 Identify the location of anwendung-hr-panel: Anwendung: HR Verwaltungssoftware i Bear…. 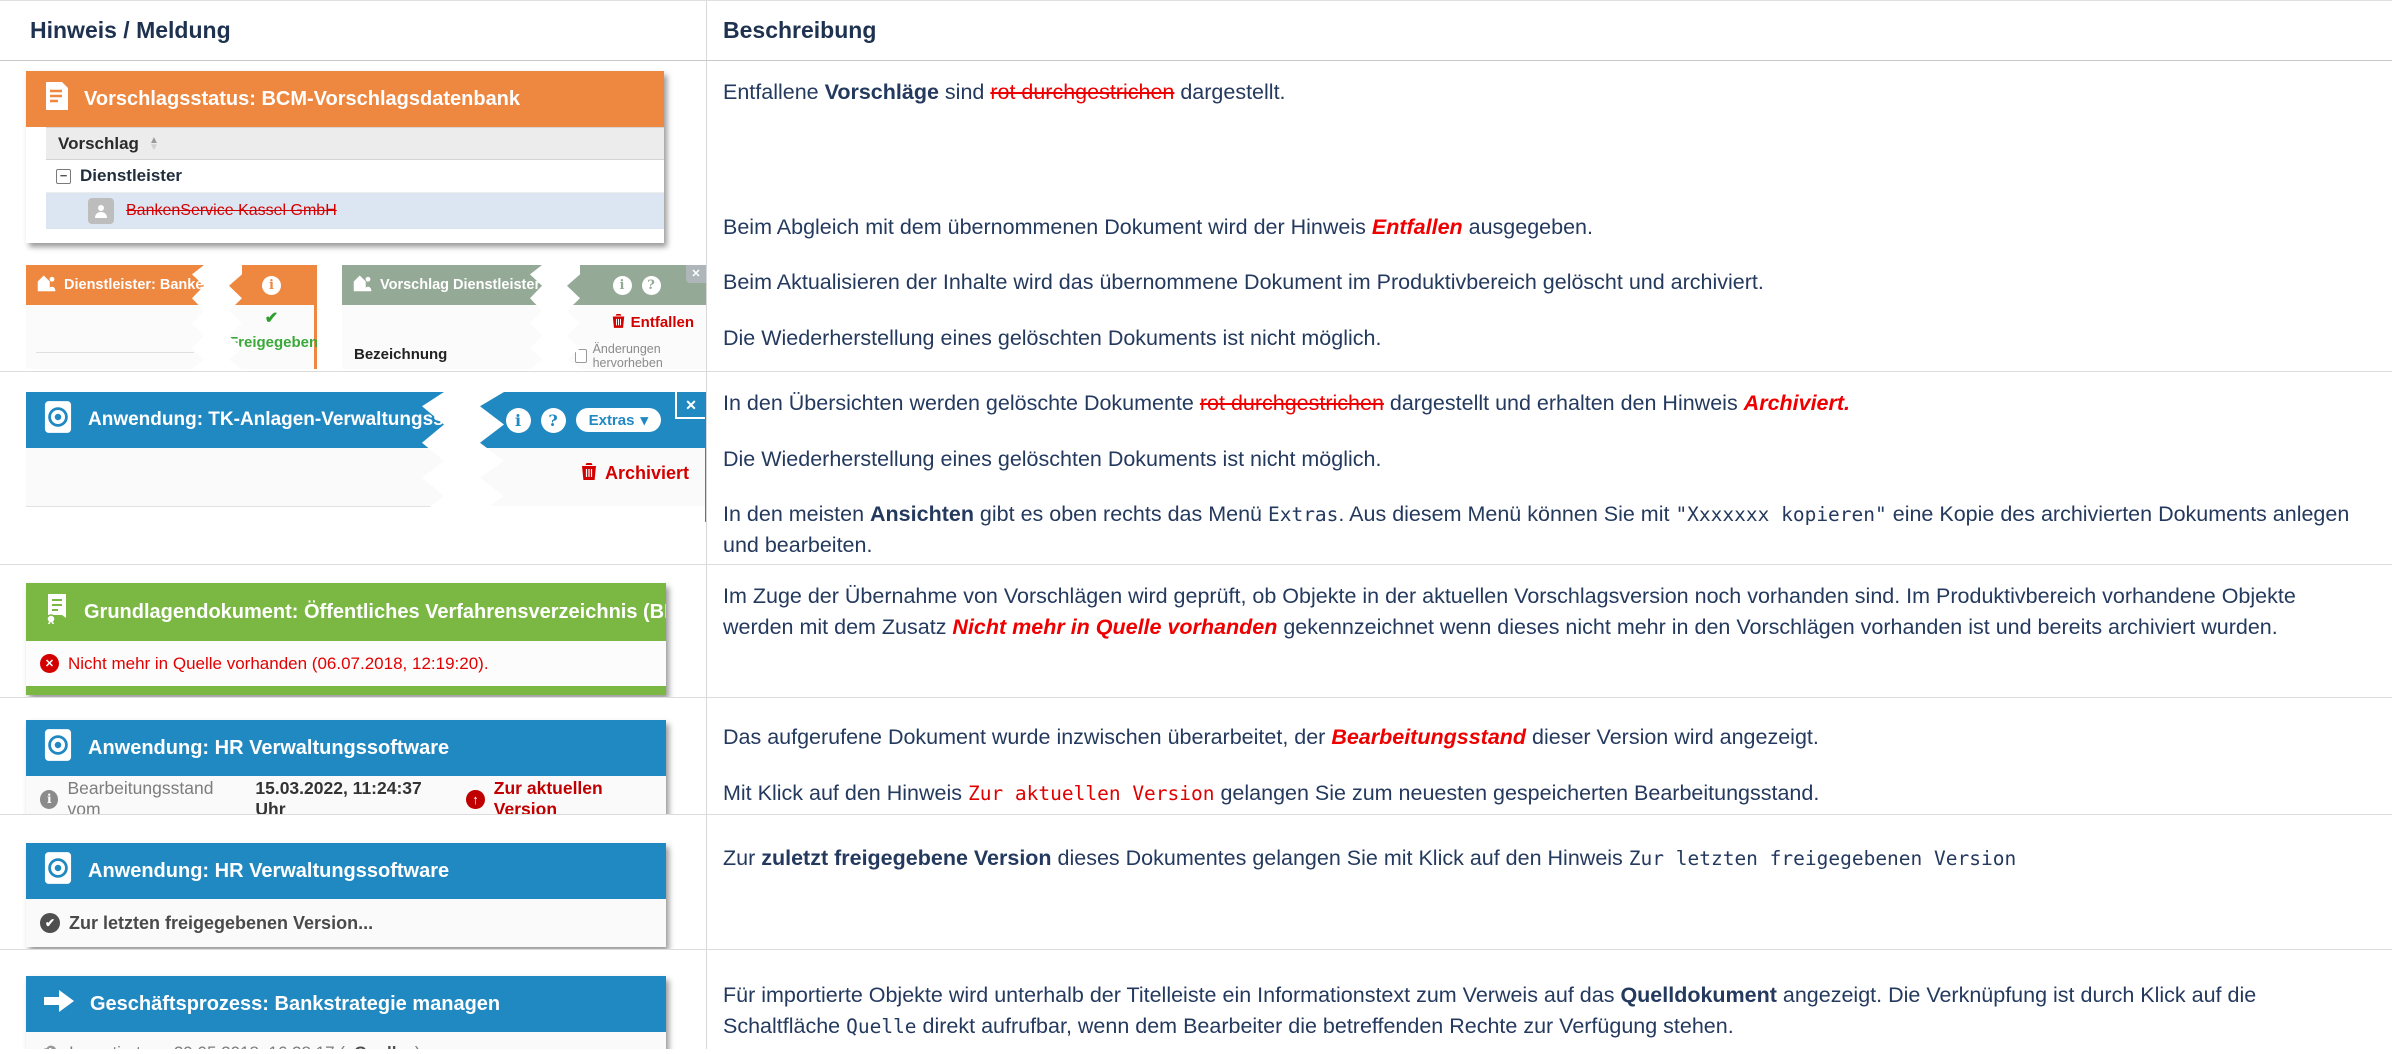
(346, 767).